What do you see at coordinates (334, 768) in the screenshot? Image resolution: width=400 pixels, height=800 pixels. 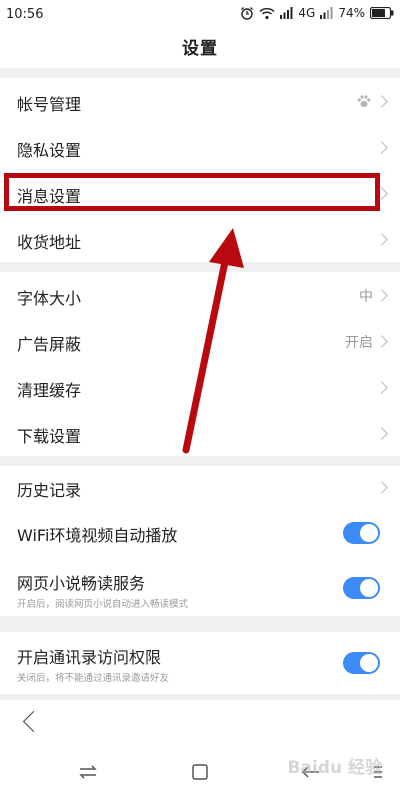 I see `watermark: Baidu 经验` at bounding box center [334, 768].